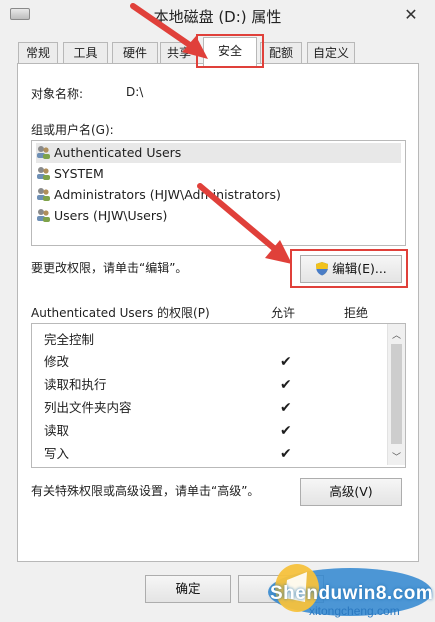 The width and height of the screenshot is (435, 622). Describe the element at coordinates (69, 339) in the screenshot. I see `permission-name: 完全控制` at that location.